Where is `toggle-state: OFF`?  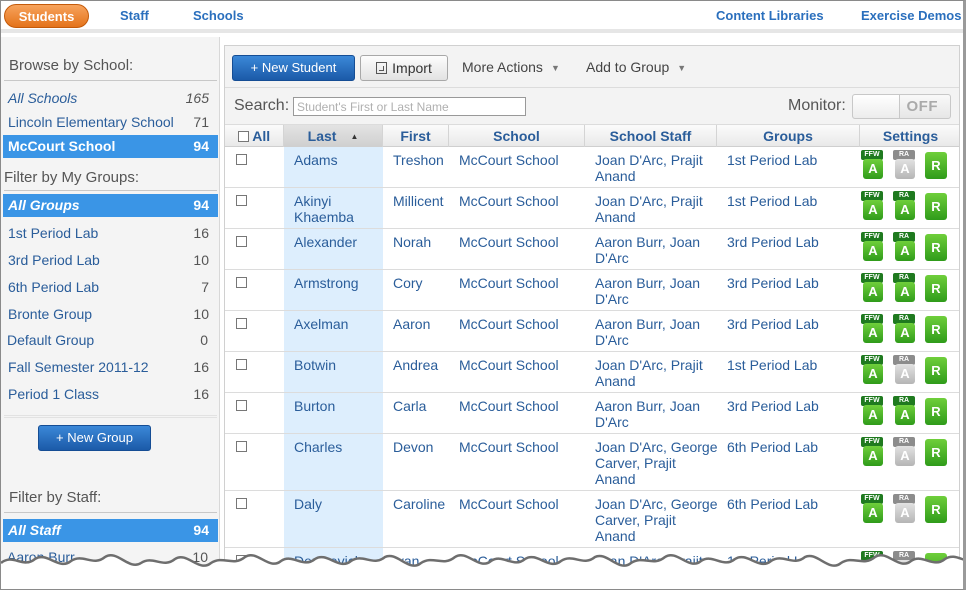 toggle-state: OFF is located at coordinates (922, 106).